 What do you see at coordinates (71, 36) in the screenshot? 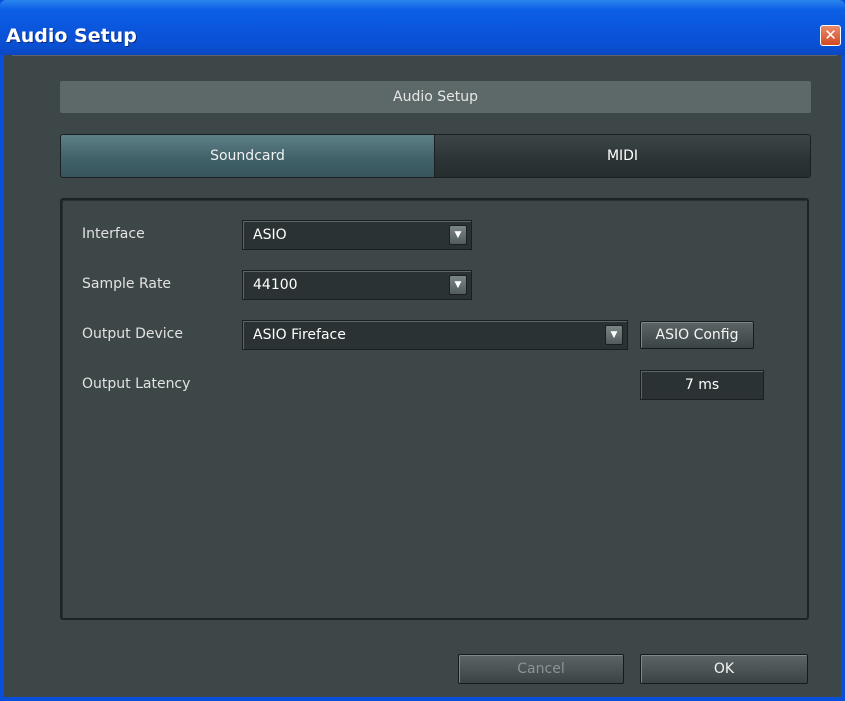
I see `window-title: Audio Setup` at bounding box center [71, 36].